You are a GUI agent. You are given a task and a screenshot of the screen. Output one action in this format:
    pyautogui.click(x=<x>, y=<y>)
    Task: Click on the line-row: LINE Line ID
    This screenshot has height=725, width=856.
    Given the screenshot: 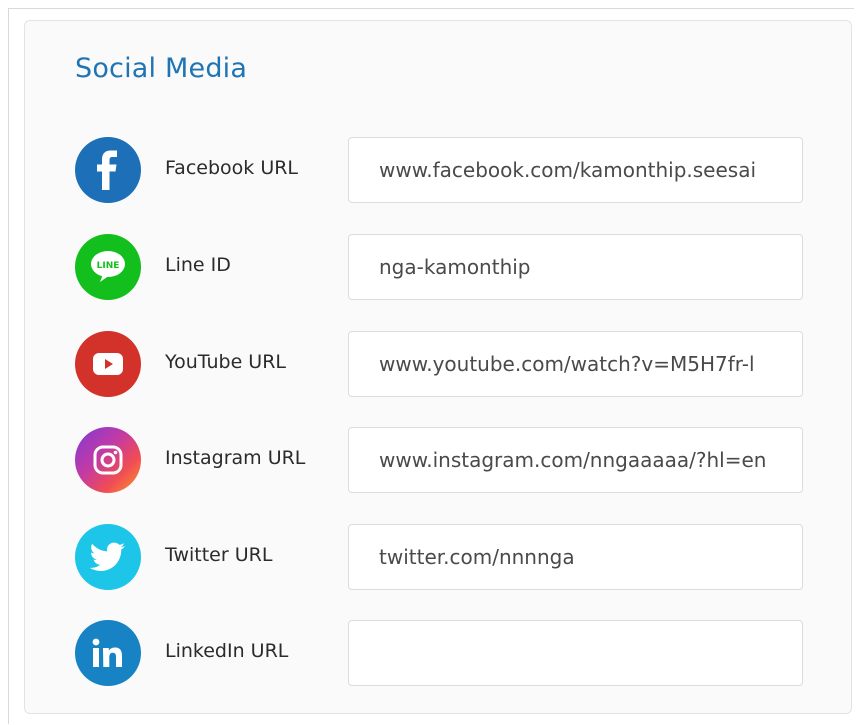 What is the action you would take?
    pyautogui.click(x=439, y=268)
    